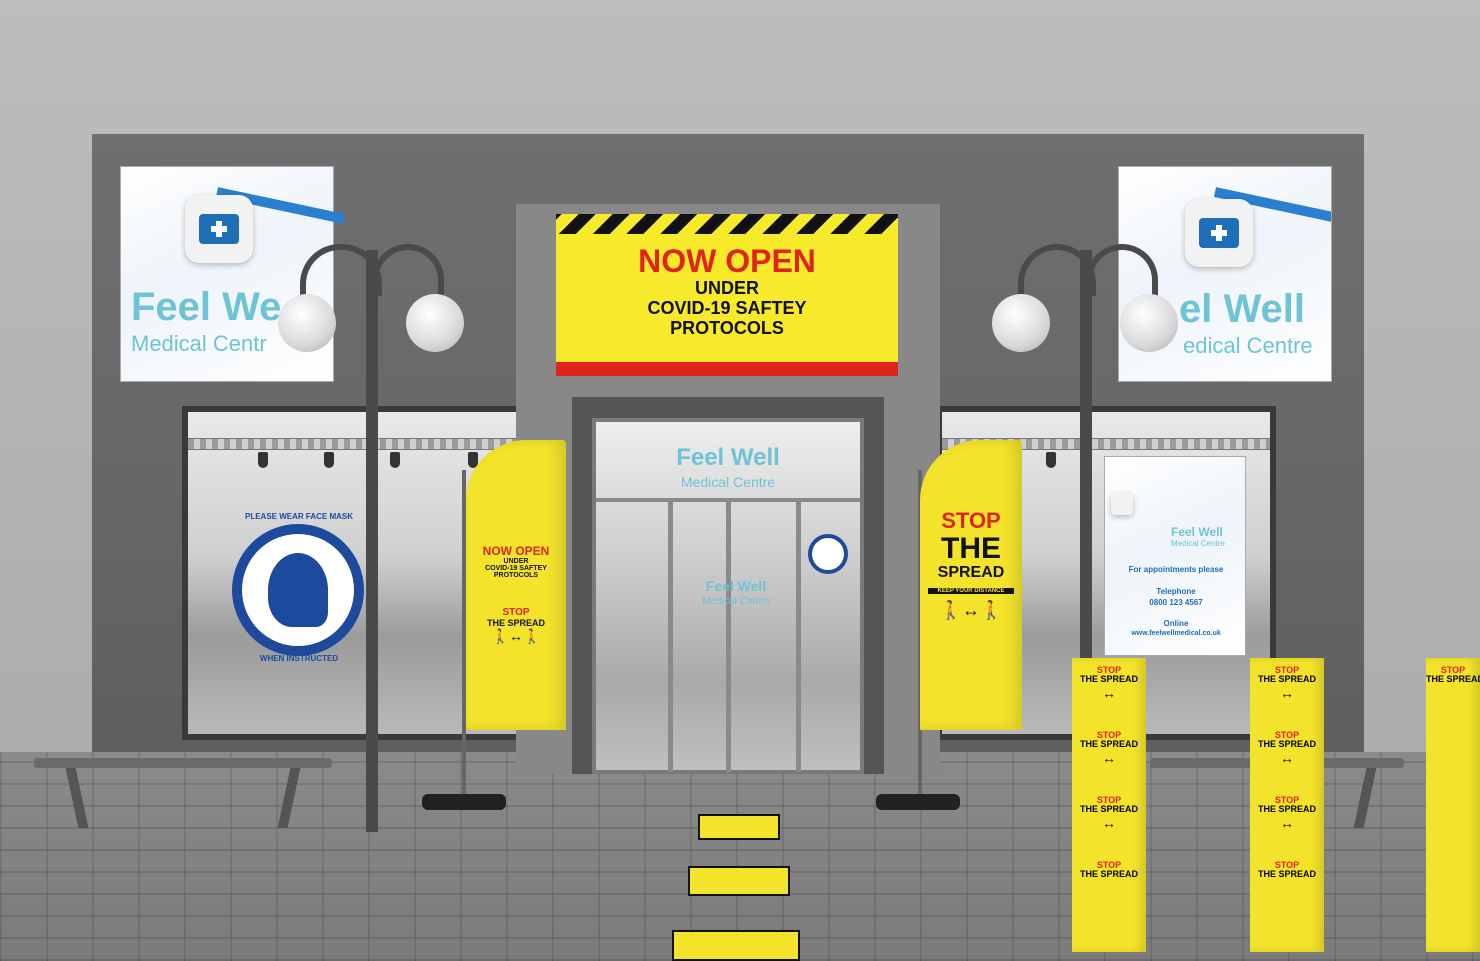 The image size is (1480, 961). Describe the element at coordinates (1242, 309) in the screenshot. I see `sign-right-title: el Well` at that location.